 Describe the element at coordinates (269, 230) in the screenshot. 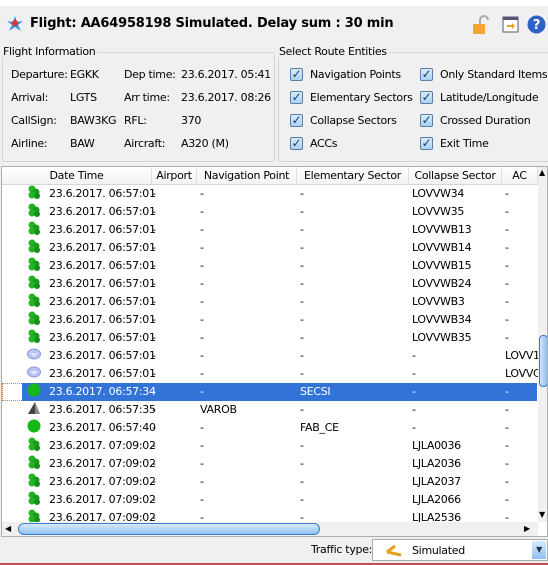

I see `table-row: 23.6.2017. 06:57:01 - - - LOVVWB13 -` at that location.